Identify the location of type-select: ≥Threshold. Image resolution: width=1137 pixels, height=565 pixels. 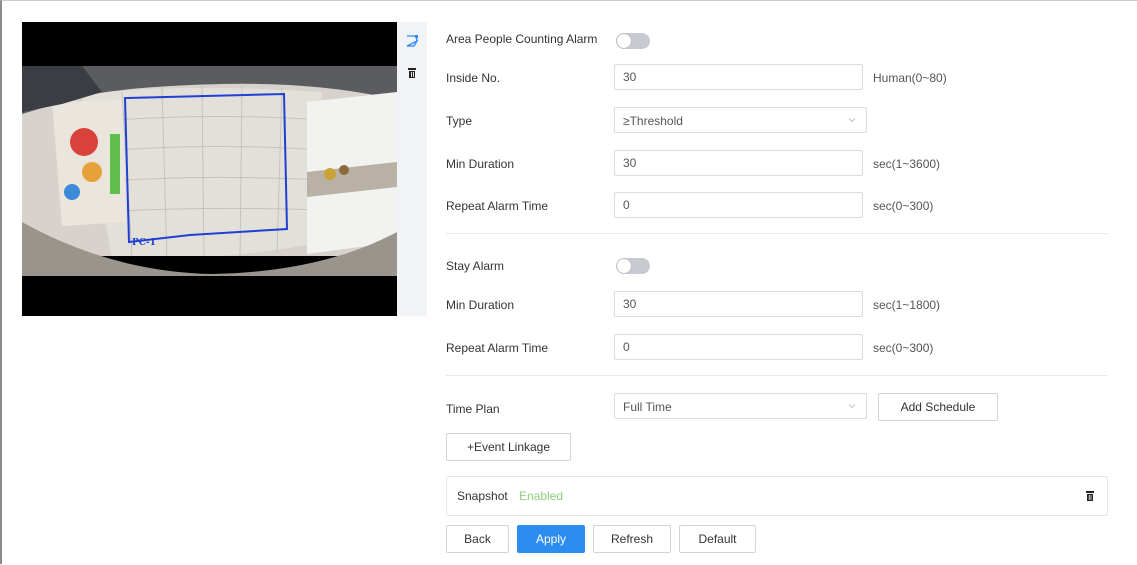
(740, 120).